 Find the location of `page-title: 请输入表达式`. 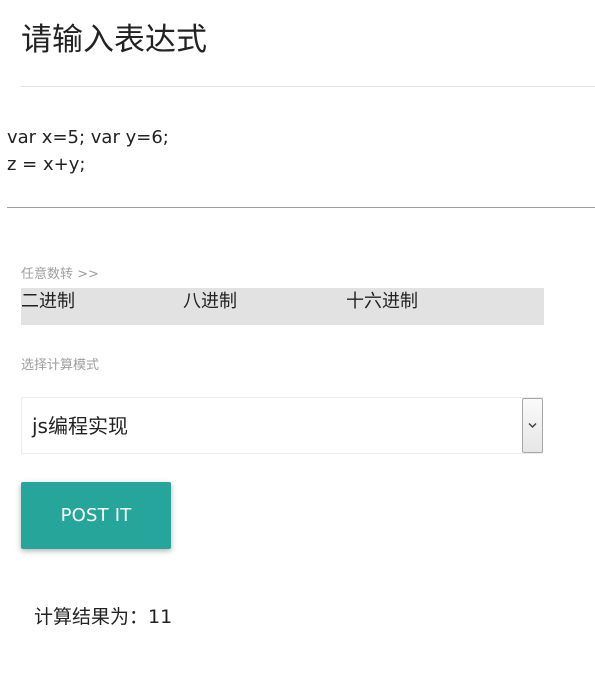

page-title: 请输入表达式 is located at coordinates (114, 40).